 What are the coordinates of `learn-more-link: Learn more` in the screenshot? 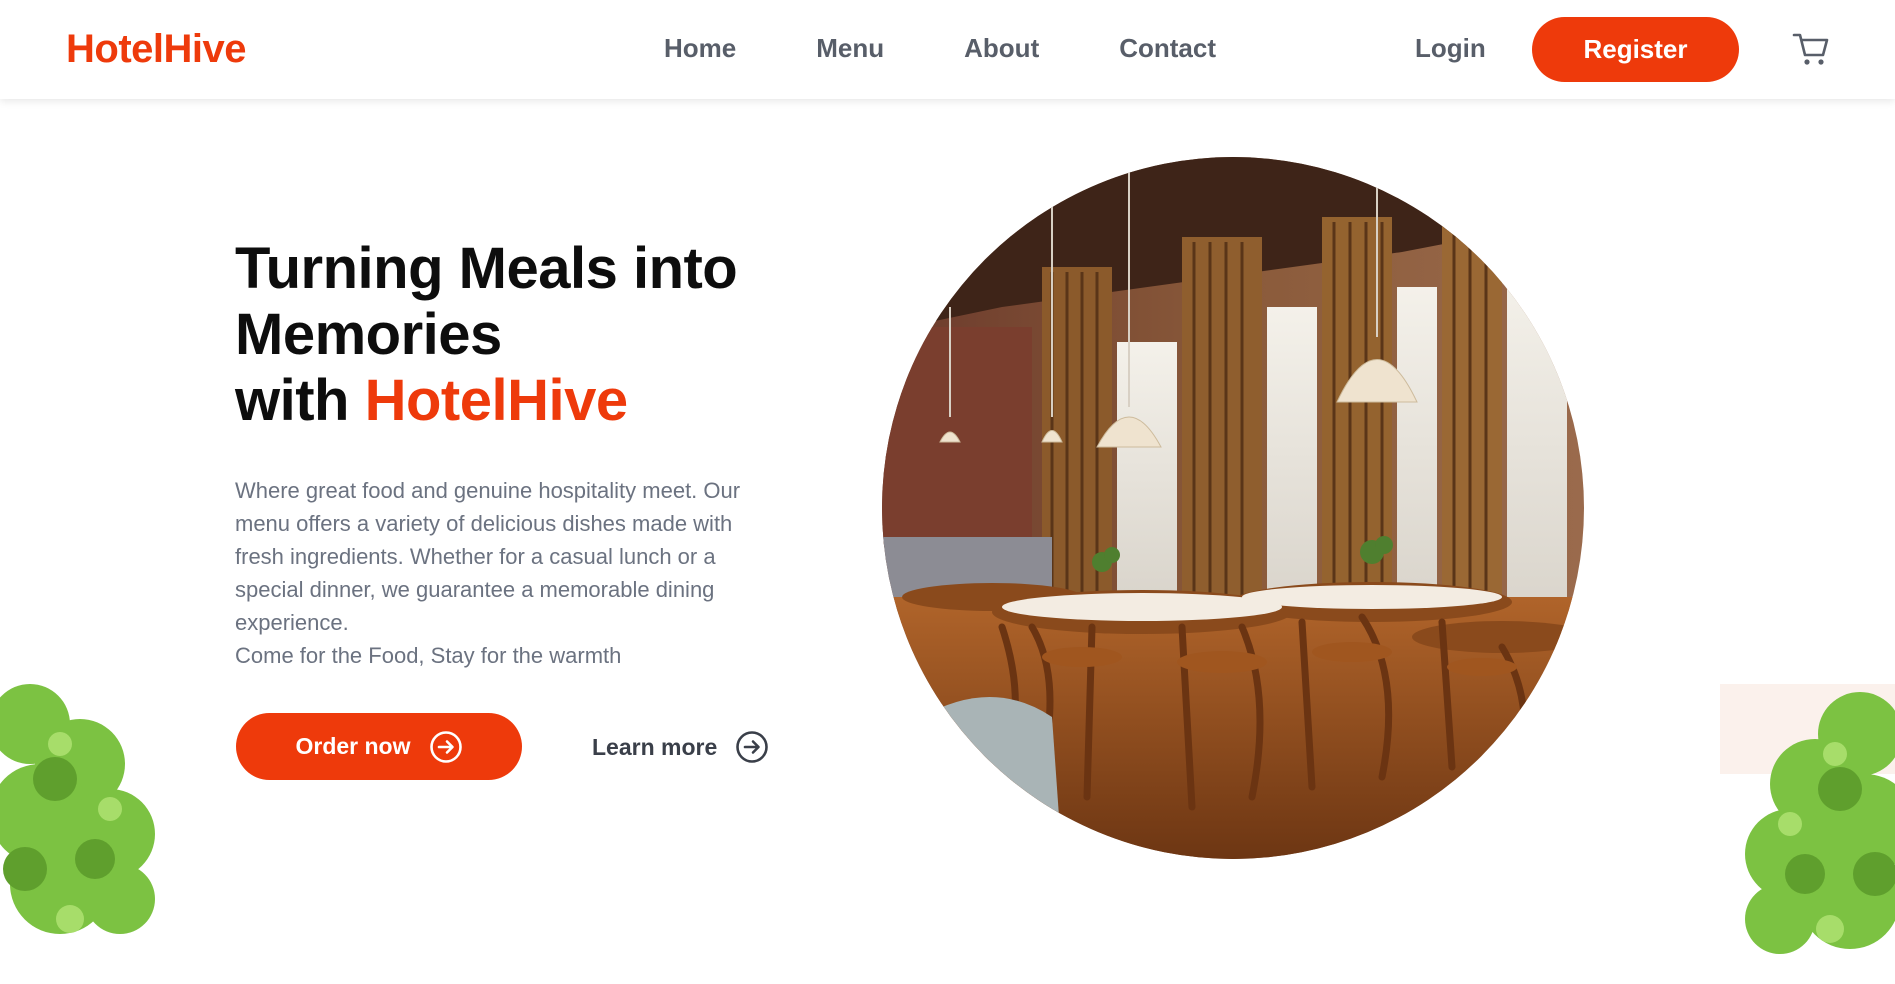 It's located at (680, 747).